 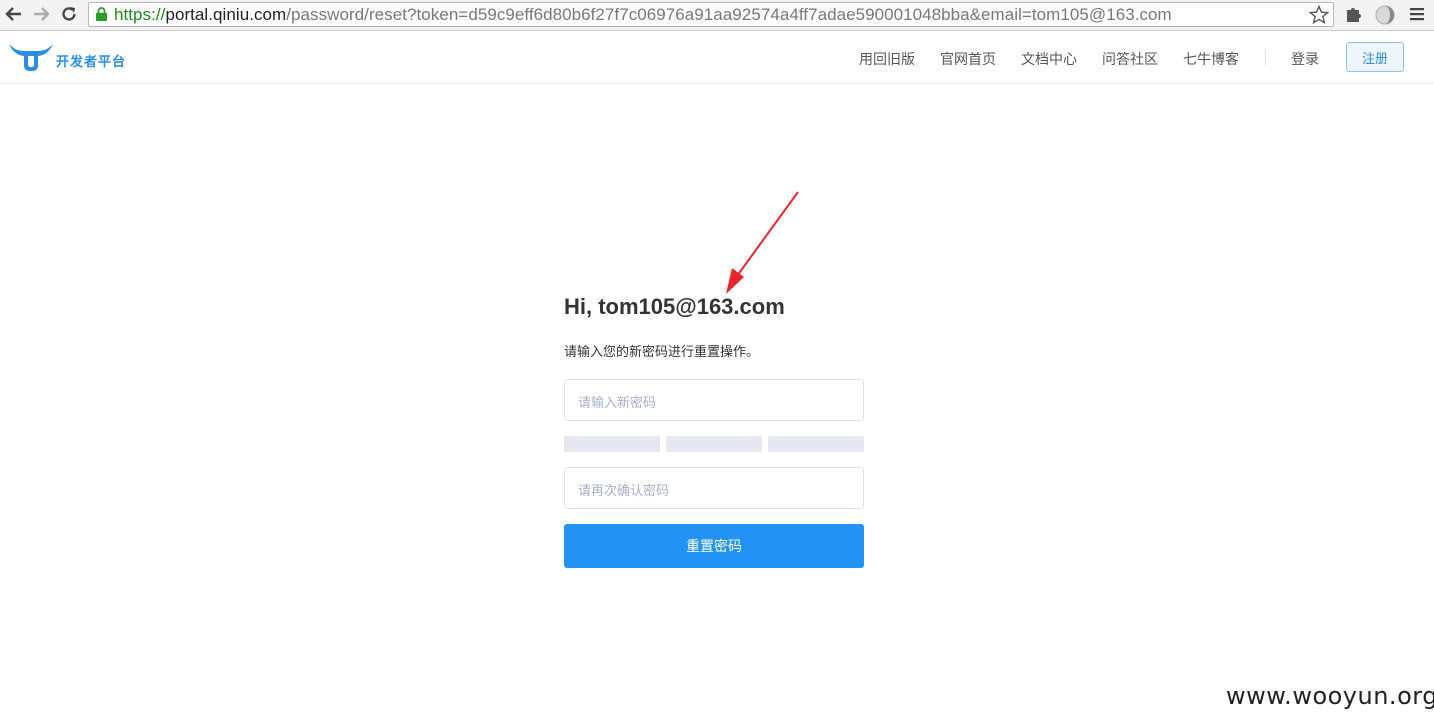 I want to click on reset-password-button: 重置密码, so click(x=714, y=546).